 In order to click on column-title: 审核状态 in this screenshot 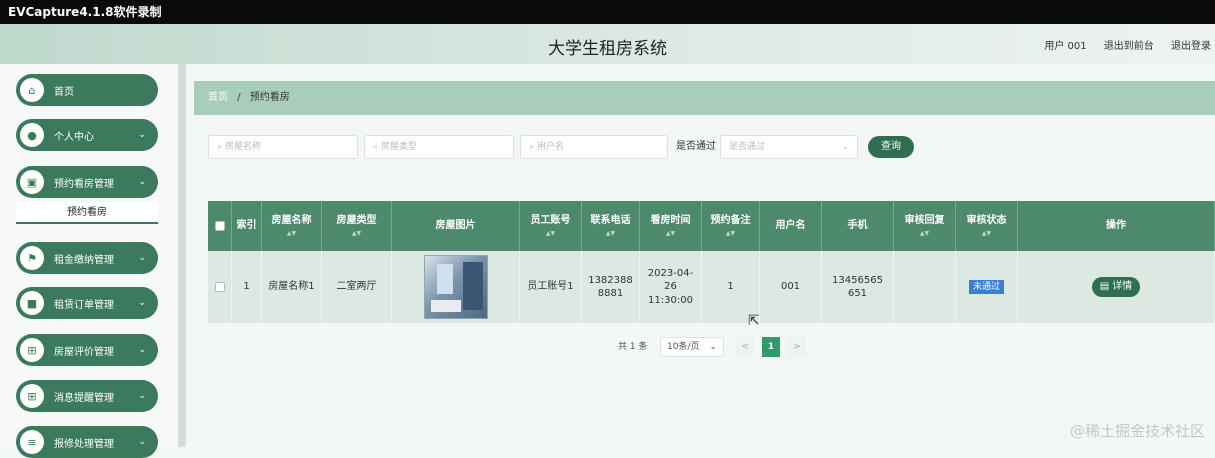, I will do `click(986, 221)`.